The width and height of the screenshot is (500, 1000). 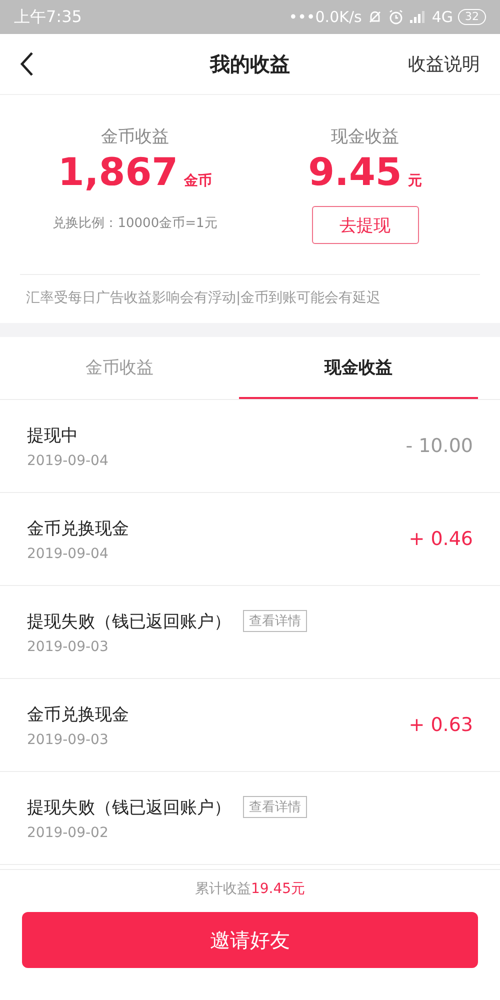 What do you see at coordinates (48, 17) in the screenshot?
I see `status-time: 上午7:35` at bounding box center [48, 17].